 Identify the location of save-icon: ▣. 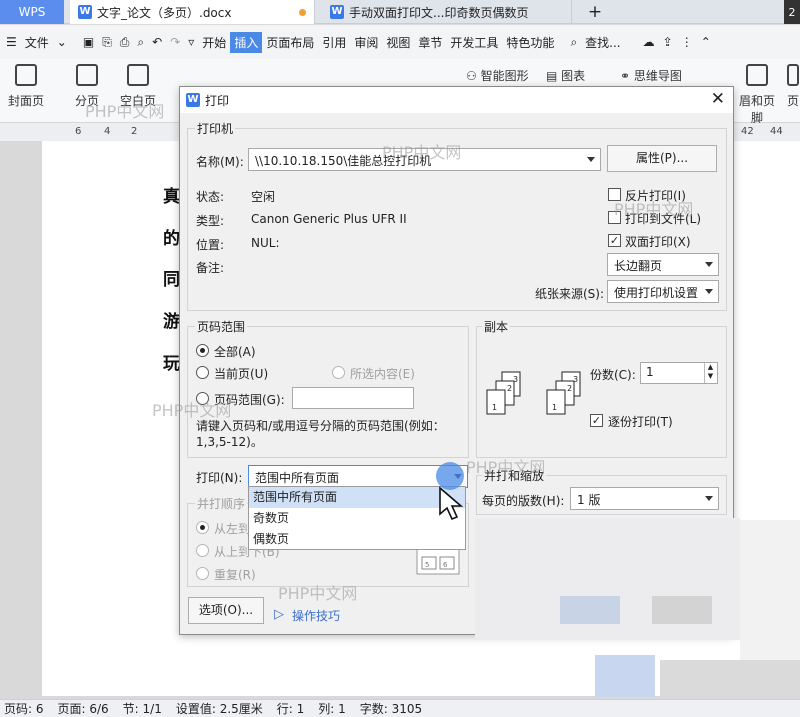
(88, 42).